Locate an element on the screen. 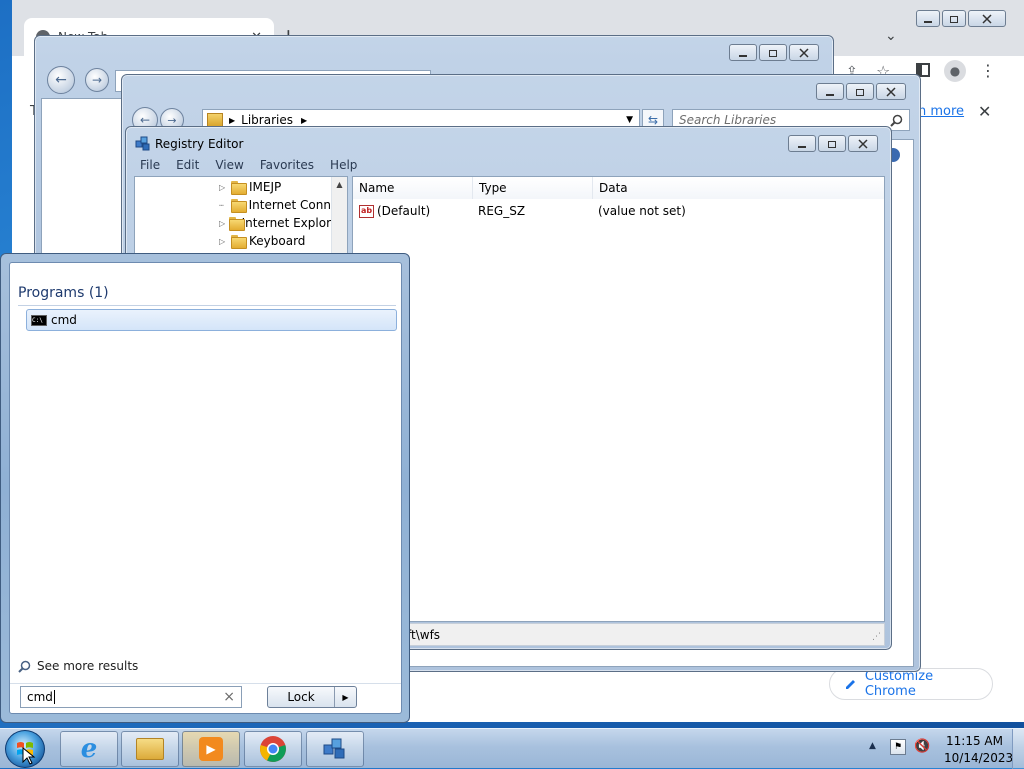 This screenshot has height=769, width=1024. back-arrow-icon: ← is located at coordinates (61, 80).